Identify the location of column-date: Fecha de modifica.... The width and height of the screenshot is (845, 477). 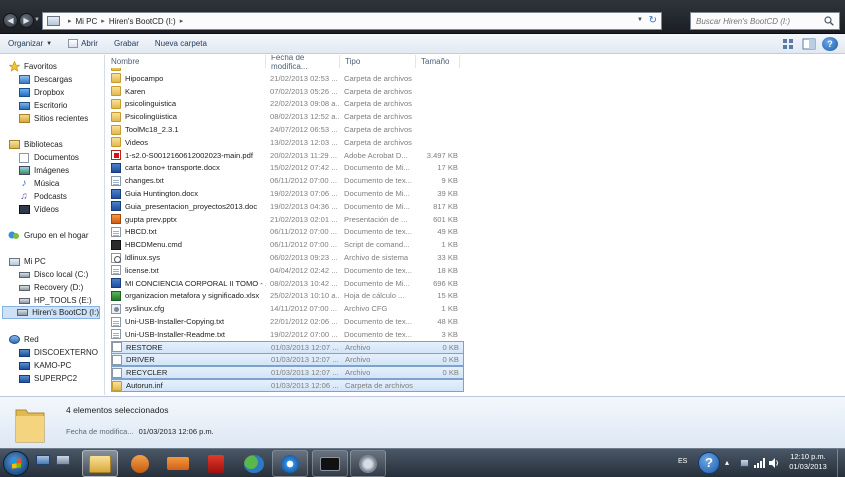
(303, 63).